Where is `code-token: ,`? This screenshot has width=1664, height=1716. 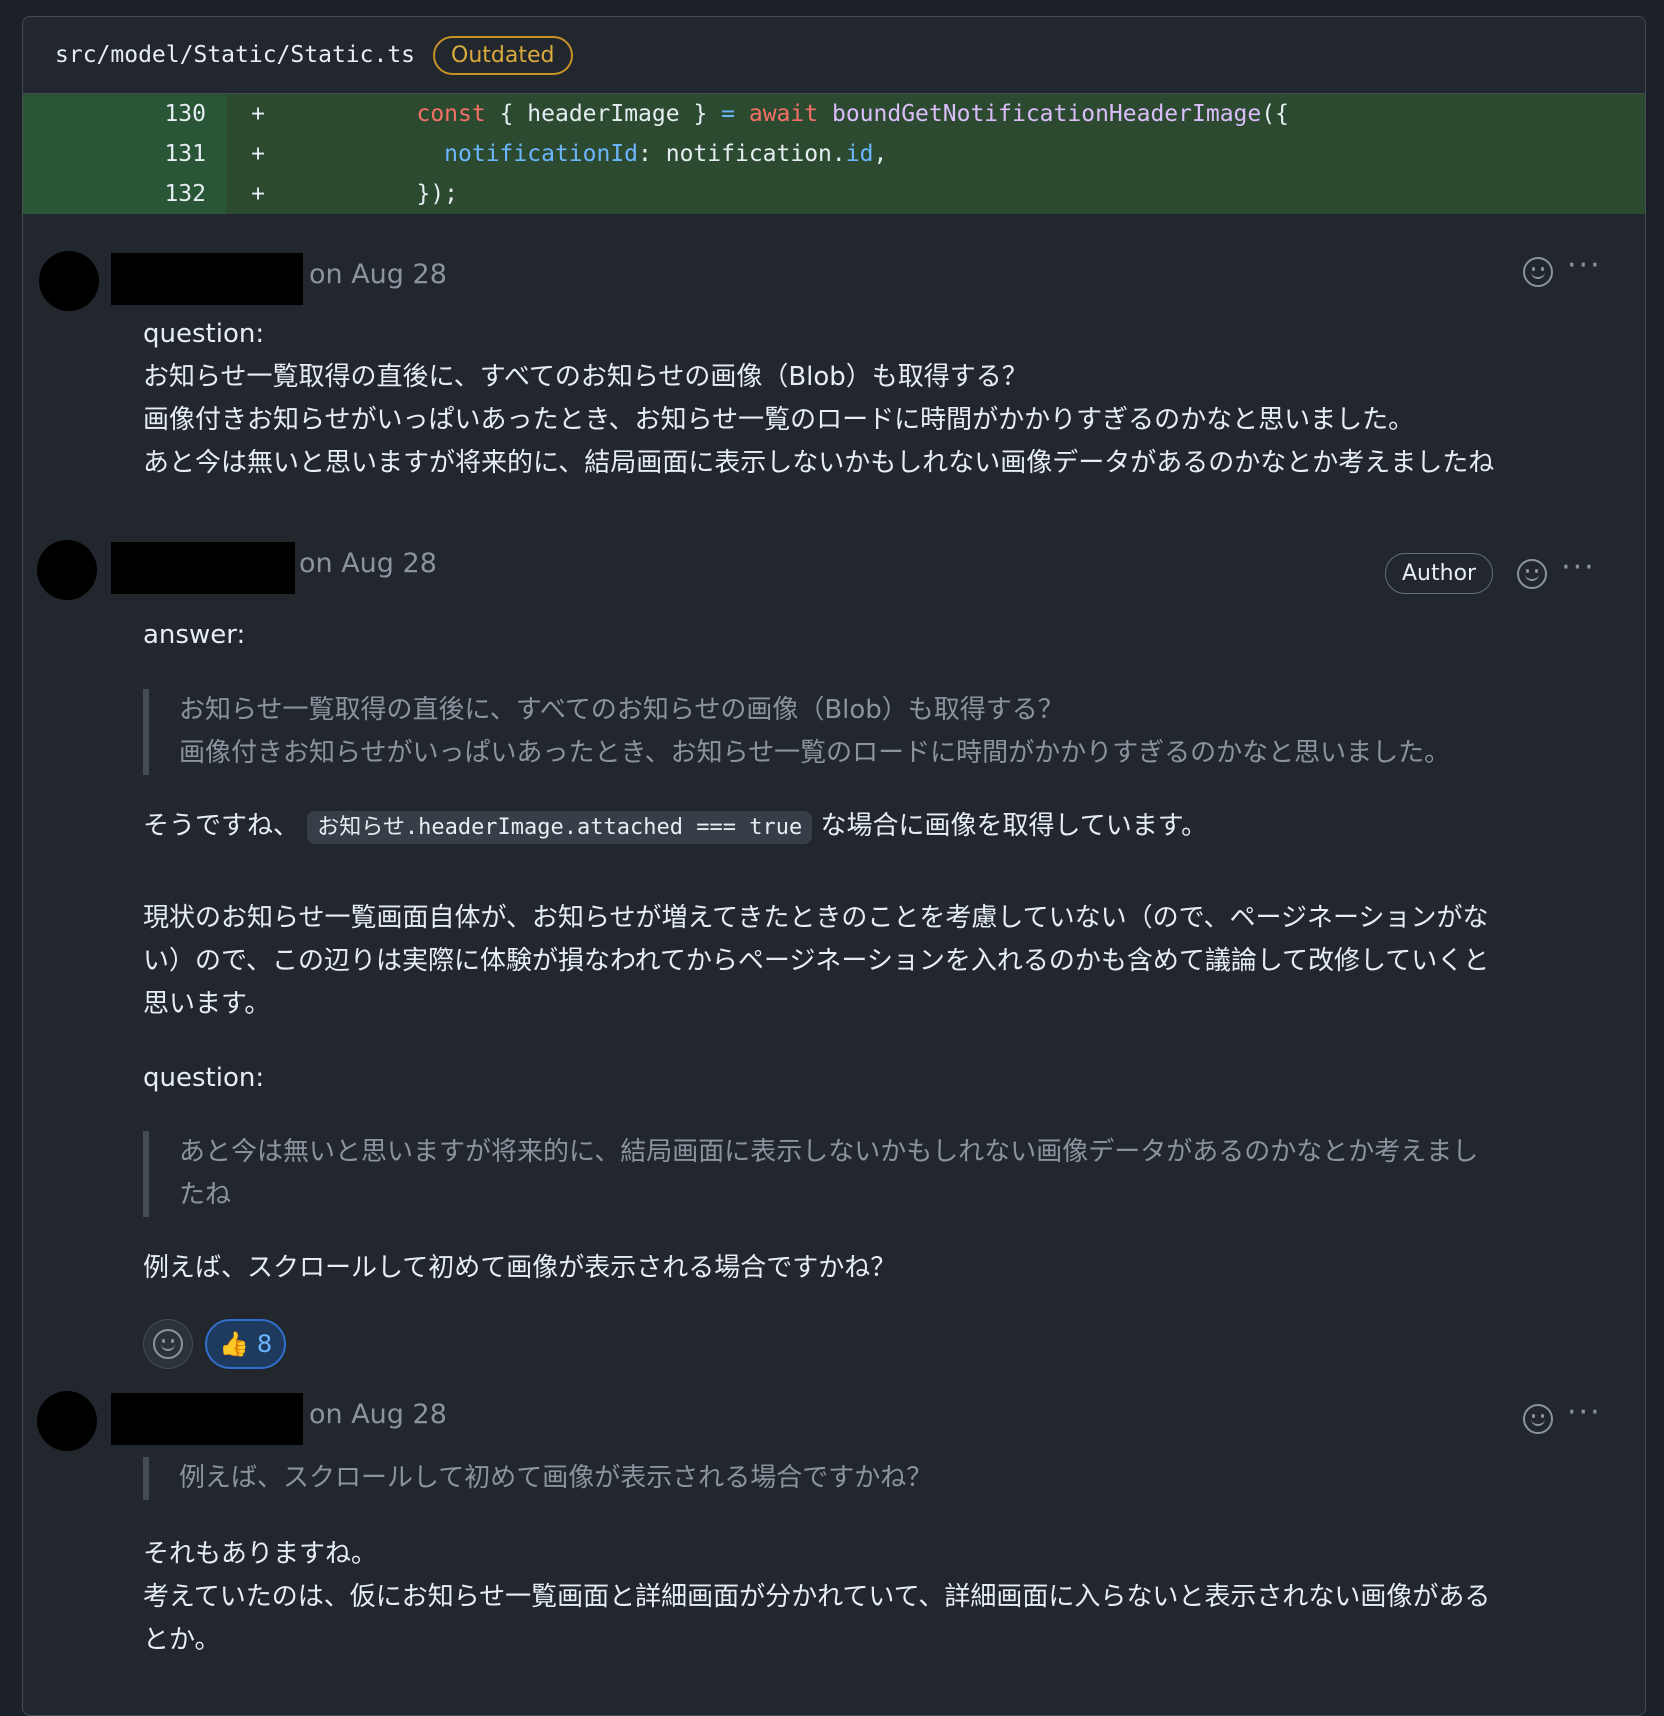
code-token: , is located at coordinates (880, 154).